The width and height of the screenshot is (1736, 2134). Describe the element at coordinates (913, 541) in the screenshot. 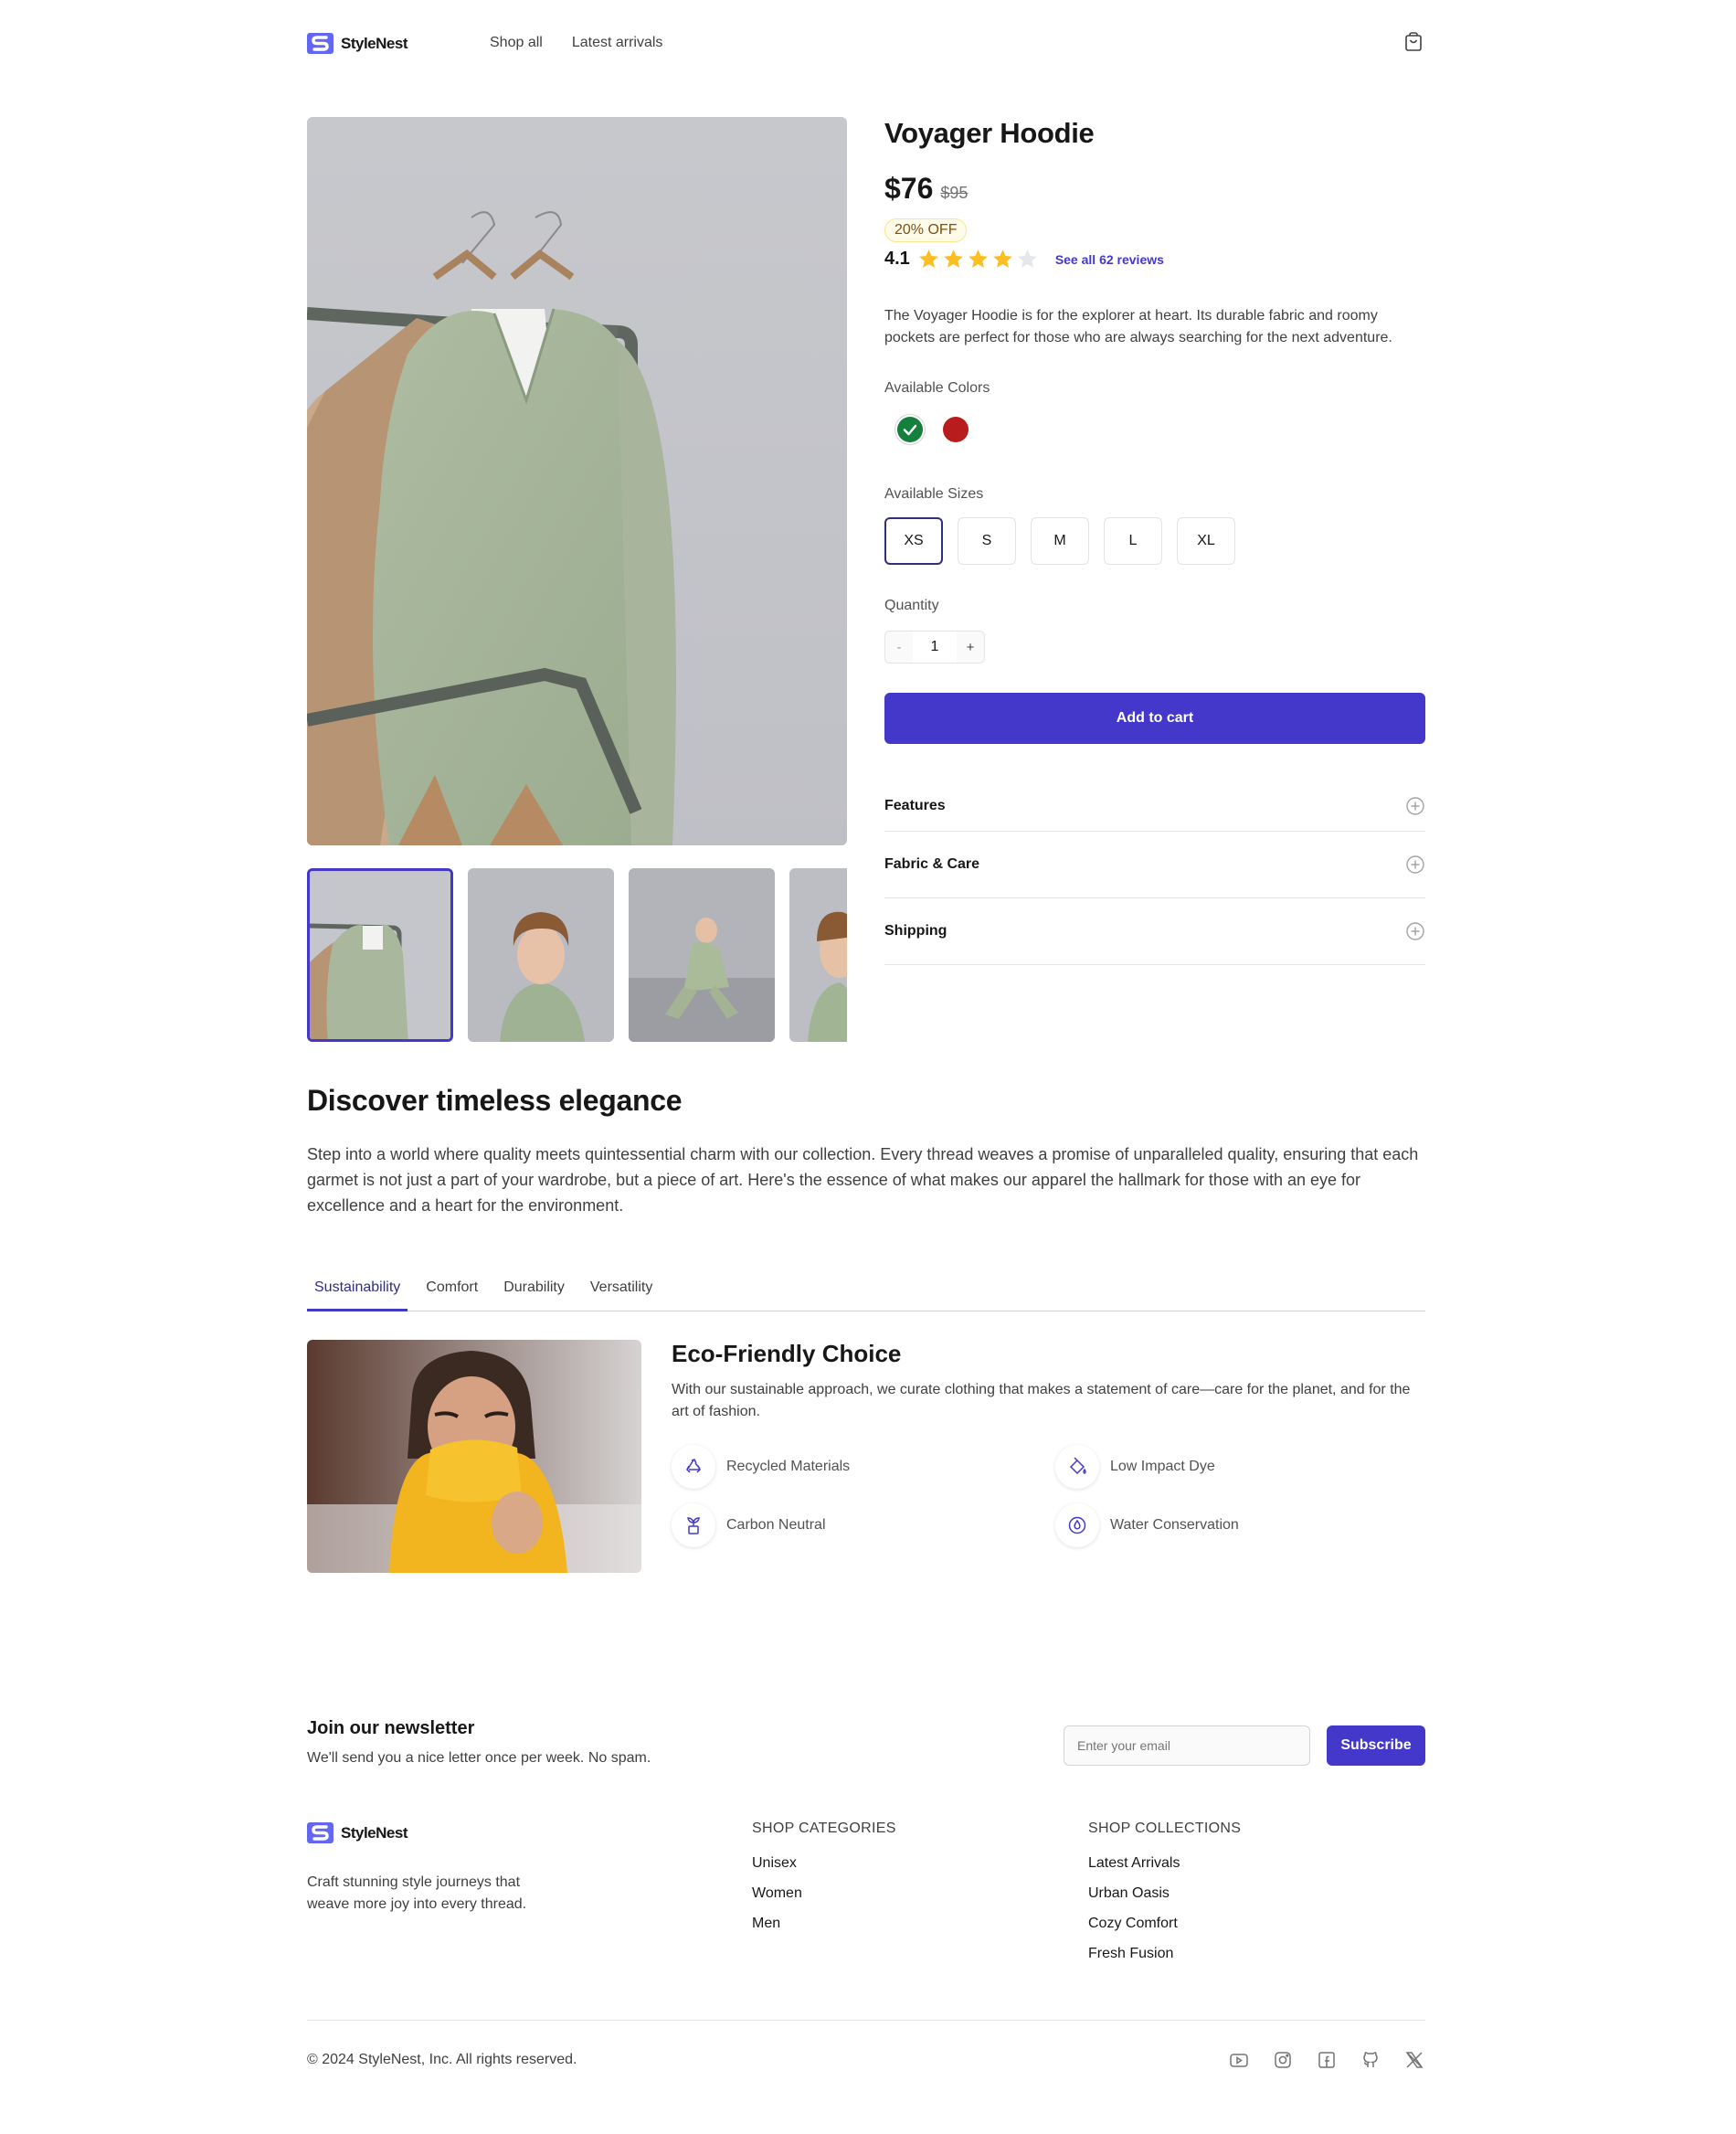

I see `size-xs-button: XS` at that location.